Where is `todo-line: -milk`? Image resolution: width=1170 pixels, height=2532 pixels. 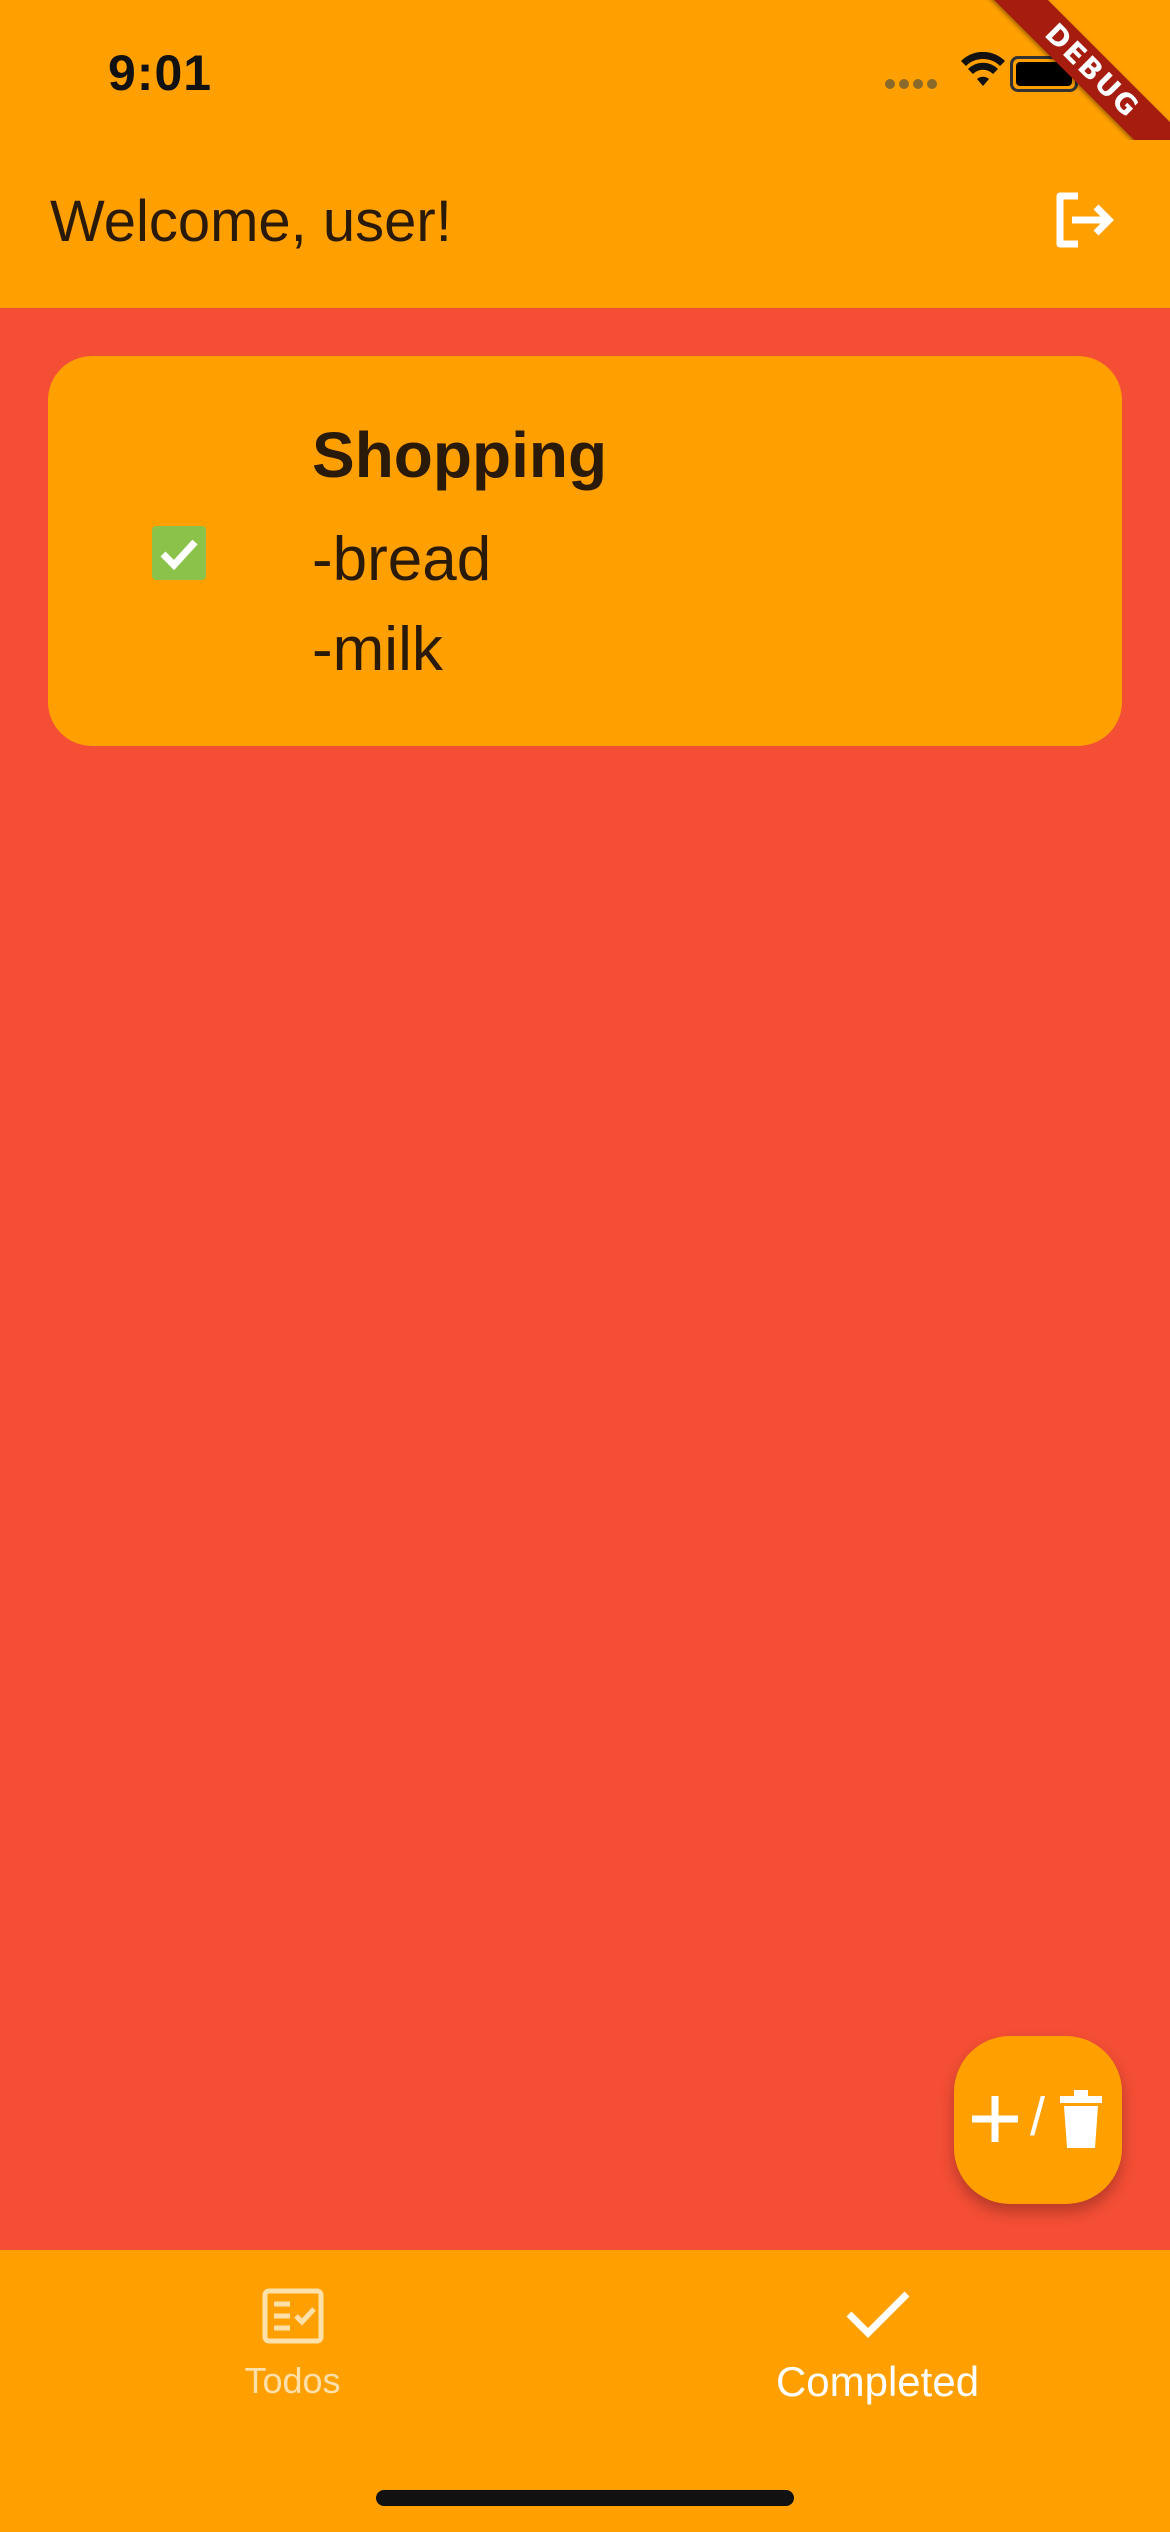
todo-line: -milk is located at coordinates (377, 649).